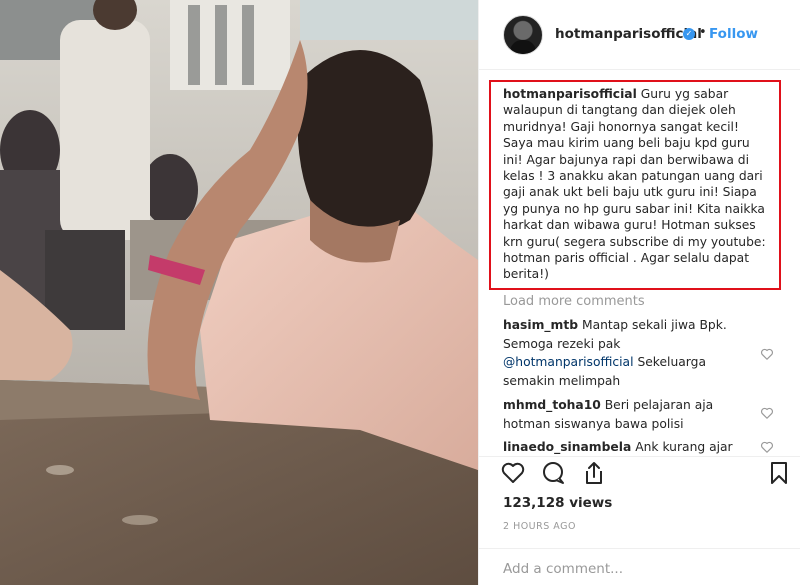 The height and width of the screenshot is (585, 800). Describe the element at coordinates (779, 473) in the screenshot. I see `bookmark-icon` at that location.